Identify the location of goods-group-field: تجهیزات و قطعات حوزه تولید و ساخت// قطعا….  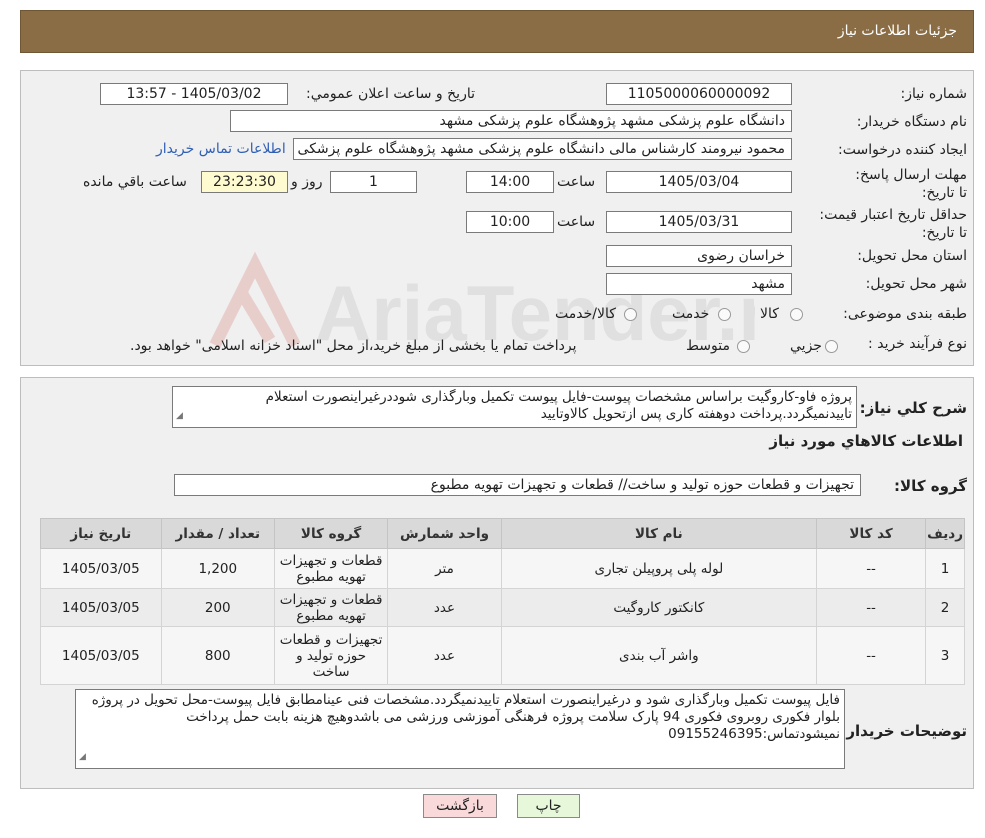
(517, 485).